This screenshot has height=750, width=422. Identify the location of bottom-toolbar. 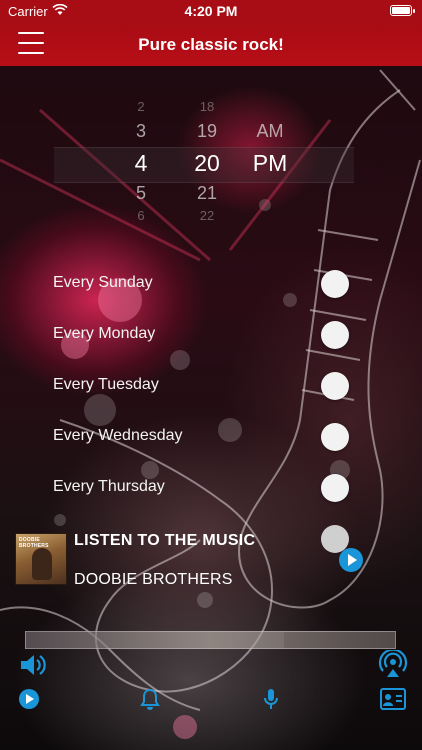
(211, 700).